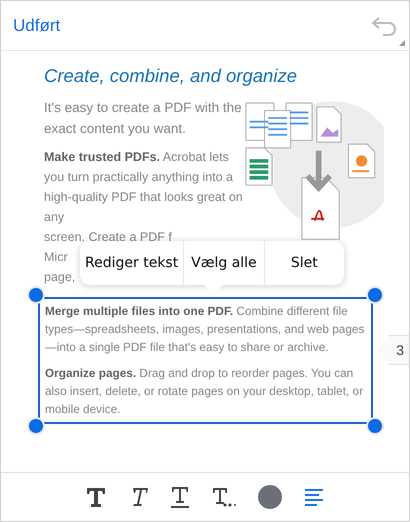  Describe the element at coordinates (60, 277) in the screenshot. I see `body-text-line: page,` at that location.